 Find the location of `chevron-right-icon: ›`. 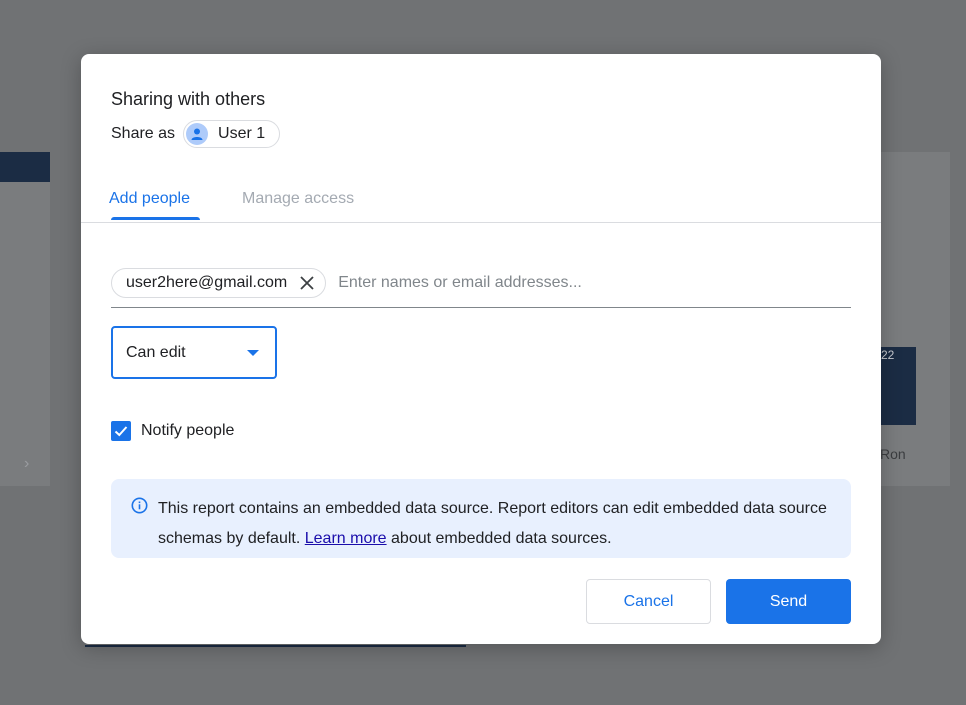

chevron-right-icon: › is located at coordinates (27, 463).